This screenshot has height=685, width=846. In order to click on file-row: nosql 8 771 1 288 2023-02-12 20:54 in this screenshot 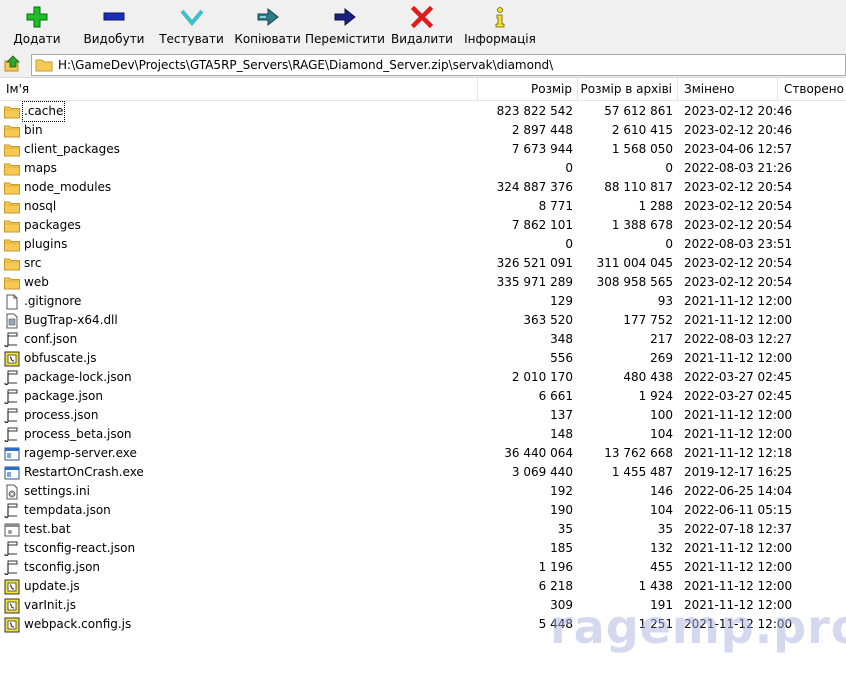, I will do `click(423, 206)`.